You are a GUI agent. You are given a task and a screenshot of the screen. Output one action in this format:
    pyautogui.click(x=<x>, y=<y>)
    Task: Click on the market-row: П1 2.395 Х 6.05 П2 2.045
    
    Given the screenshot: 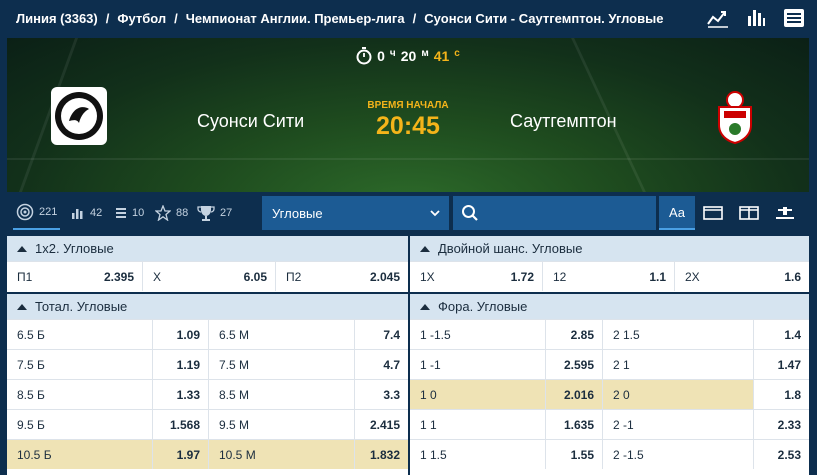 What is the action you would take?
    pyautogui.click(x=207, y=276)
    